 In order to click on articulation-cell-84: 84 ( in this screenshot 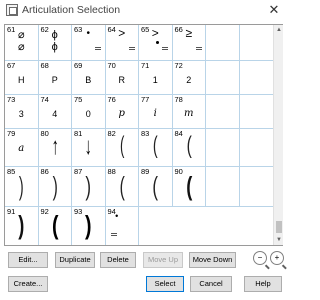, I will do `click(189, 148)`.